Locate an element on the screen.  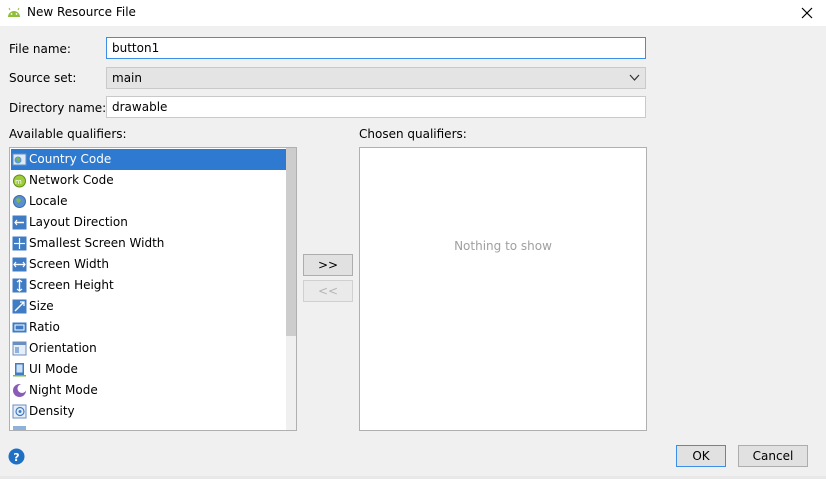
list-item-locale: Locale is located at coordinates (149, 201).